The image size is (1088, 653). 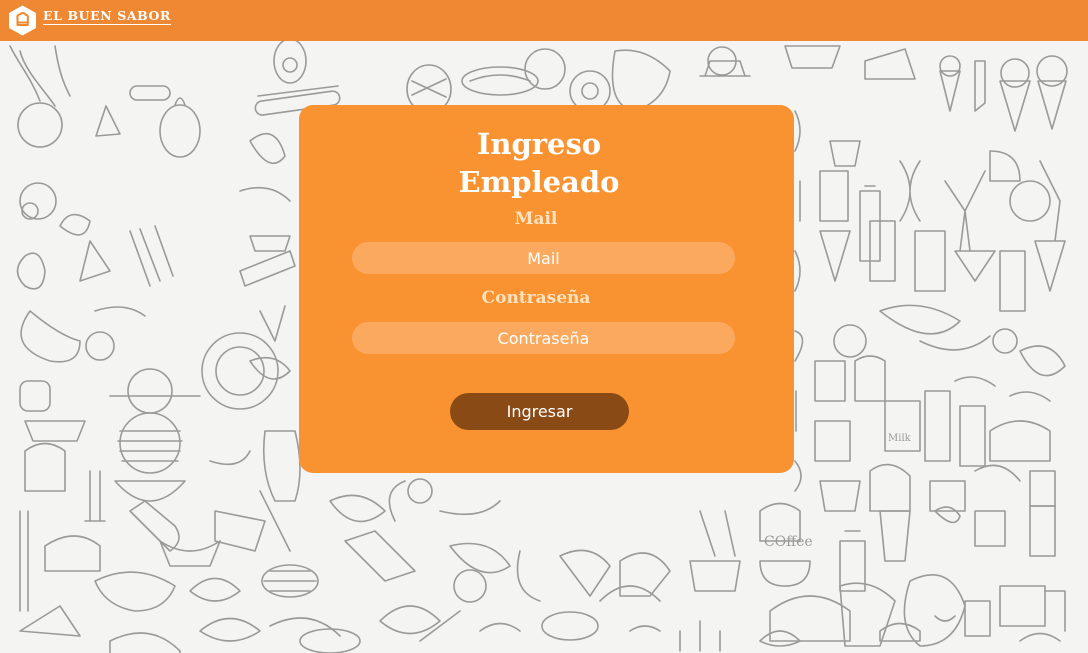 I want to click on page-title: Ingreso Empleado, so click(x=539, y=163).